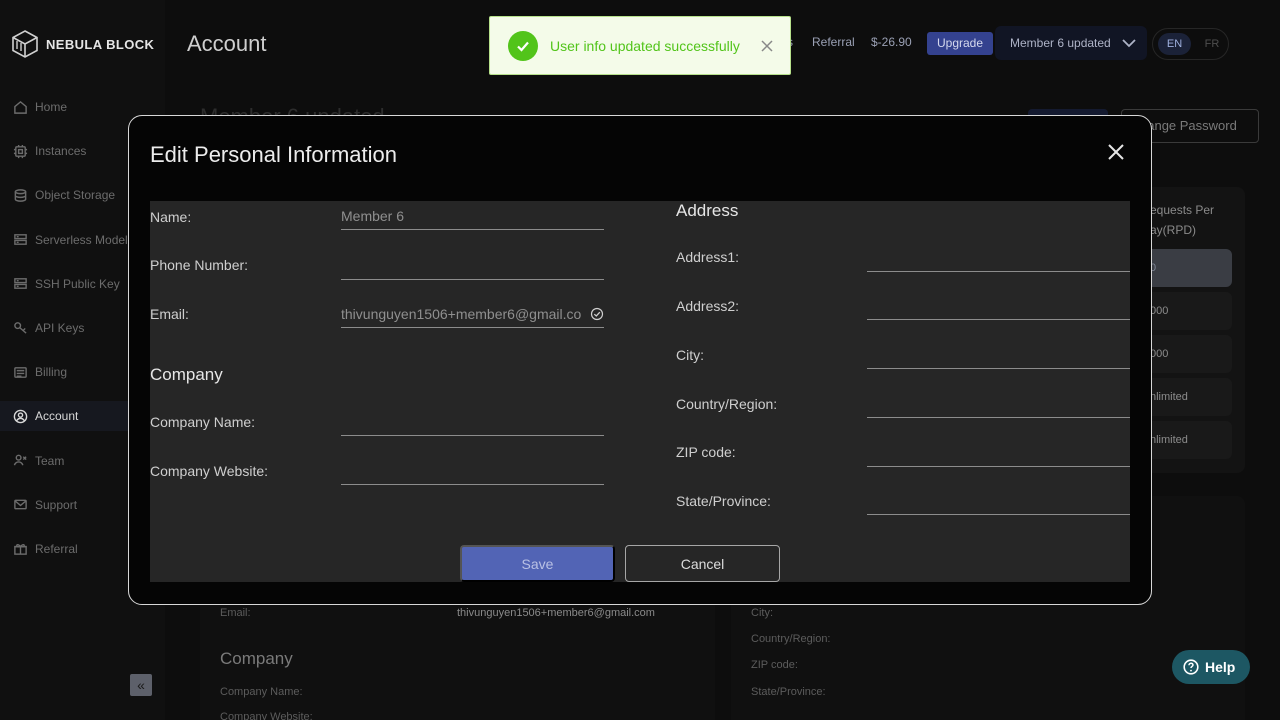 Image resolution: width=1280 pixels, height=720 pixels. I want to click on bg-zip-label: ZIP code:, so click(774, 665).